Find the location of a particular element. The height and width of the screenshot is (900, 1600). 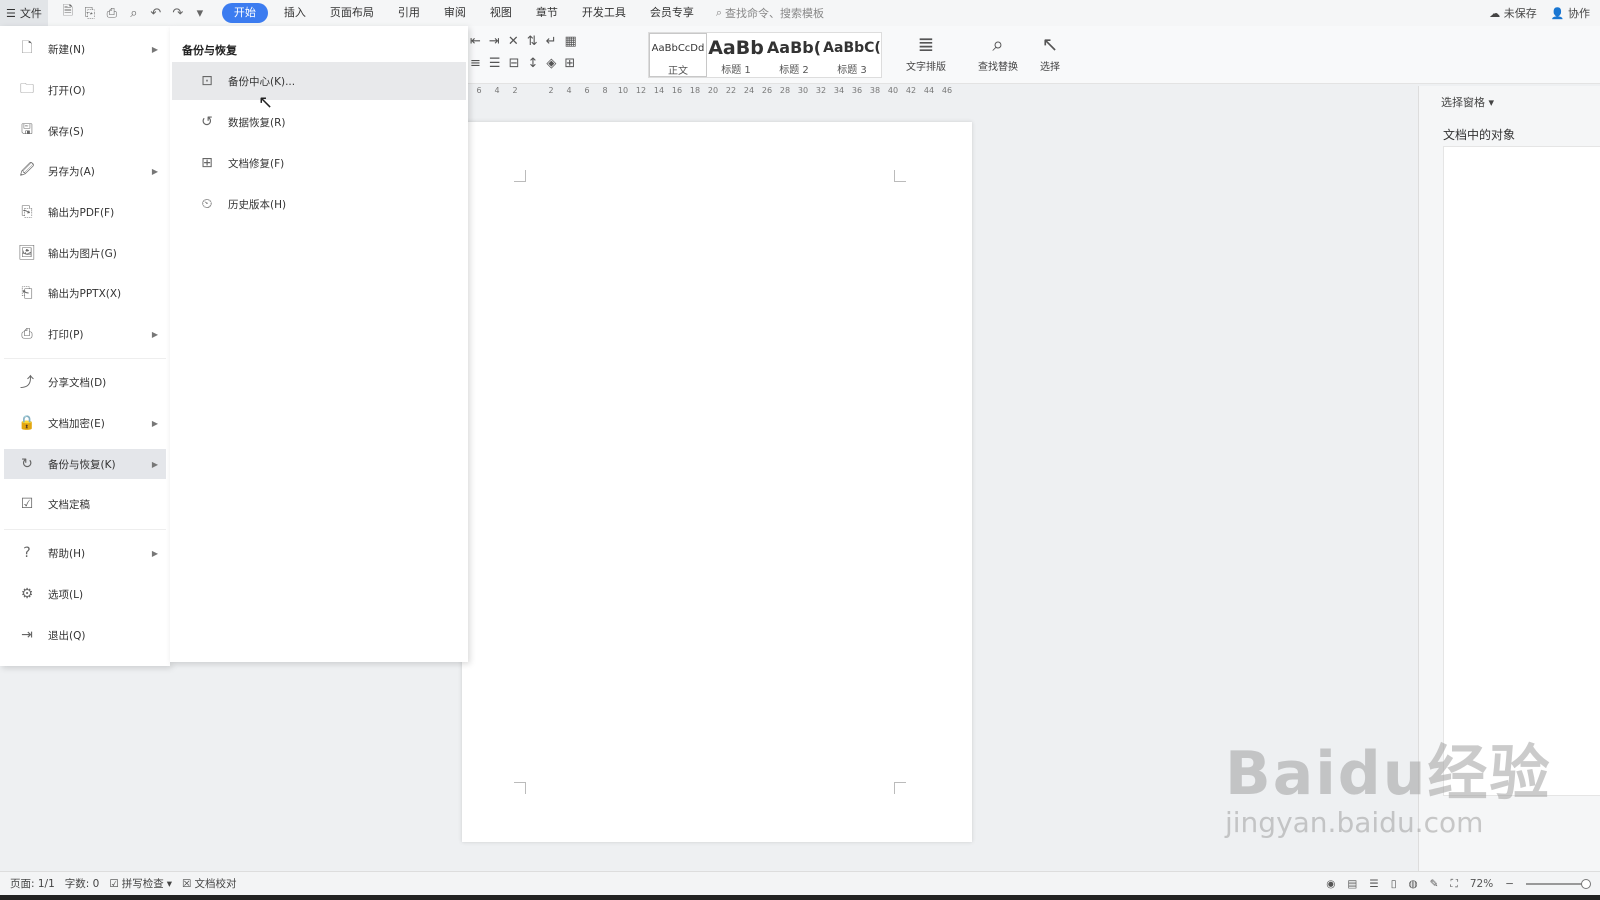

file-menu-item: ? 帮助(H) ▶ is located at coordinates (85, 553).